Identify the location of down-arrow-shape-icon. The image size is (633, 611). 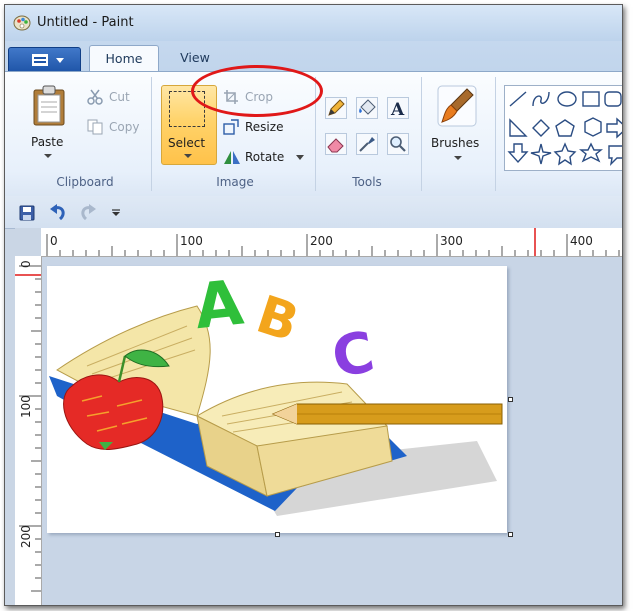
(518, 153).